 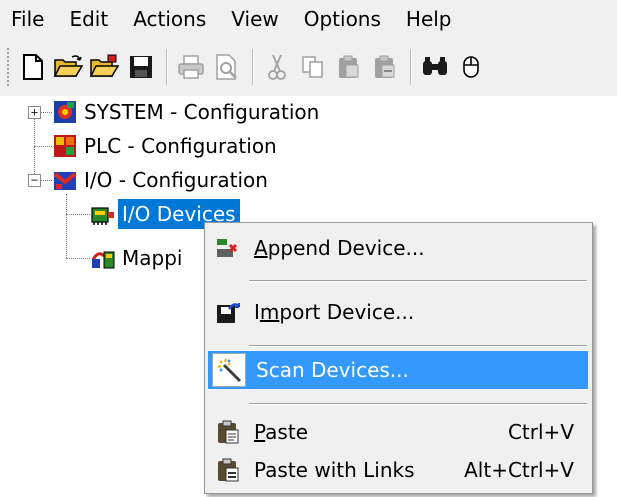 I want to click on menu-actions: Actions, so click(x=168, y=19).